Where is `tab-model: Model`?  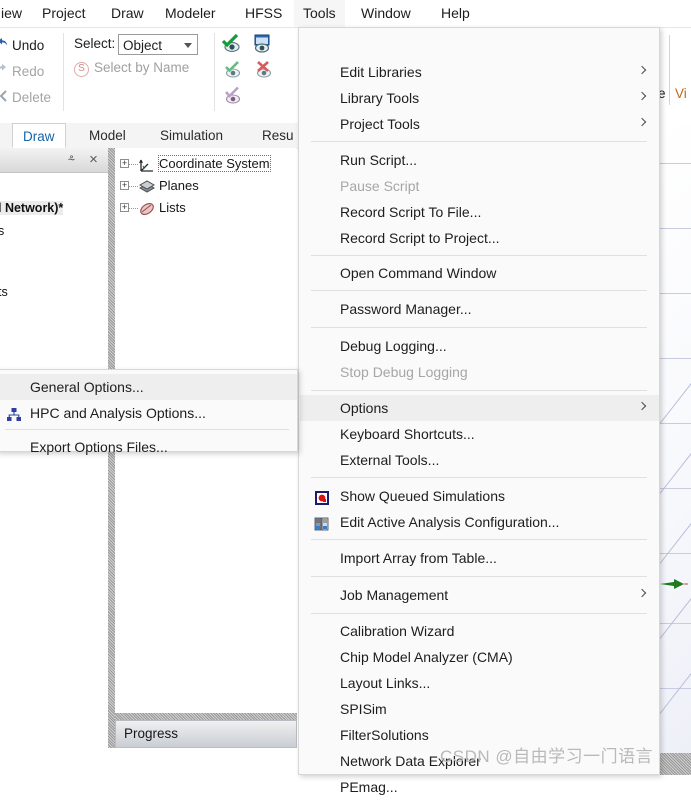
tab-model: Model is located at coordinates (107, 135).